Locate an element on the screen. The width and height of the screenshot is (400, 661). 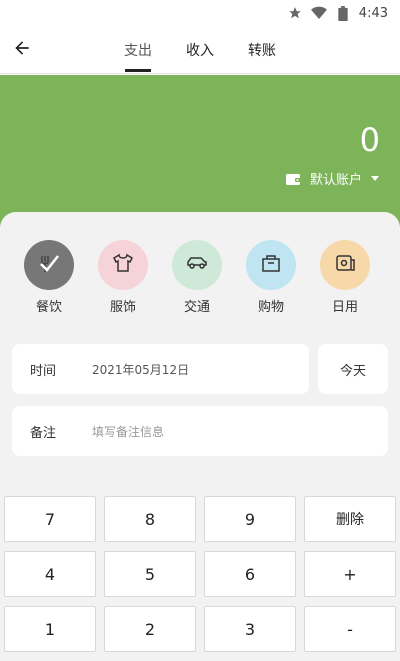
shopping-bag-icon is located at coordinates (271, 265).